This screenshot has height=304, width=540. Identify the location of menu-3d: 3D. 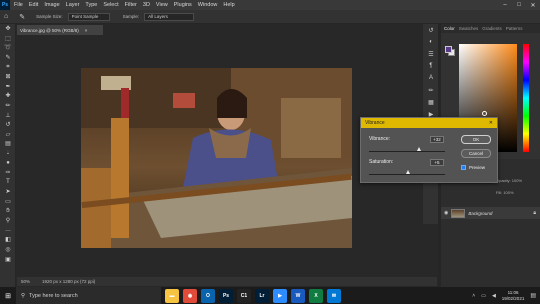
(146, 5).